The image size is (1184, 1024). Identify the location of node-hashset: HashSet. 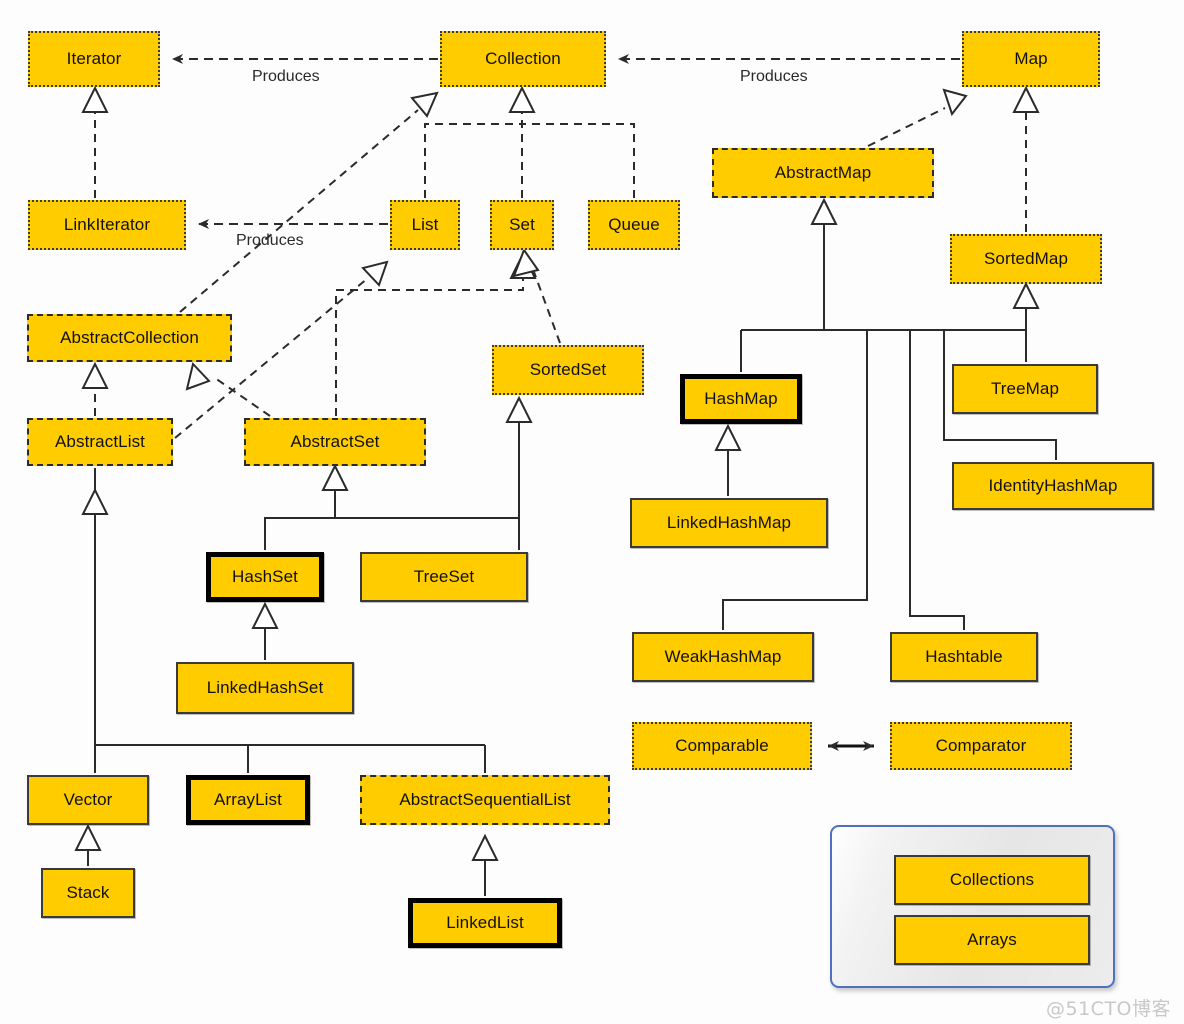
(265, 577).